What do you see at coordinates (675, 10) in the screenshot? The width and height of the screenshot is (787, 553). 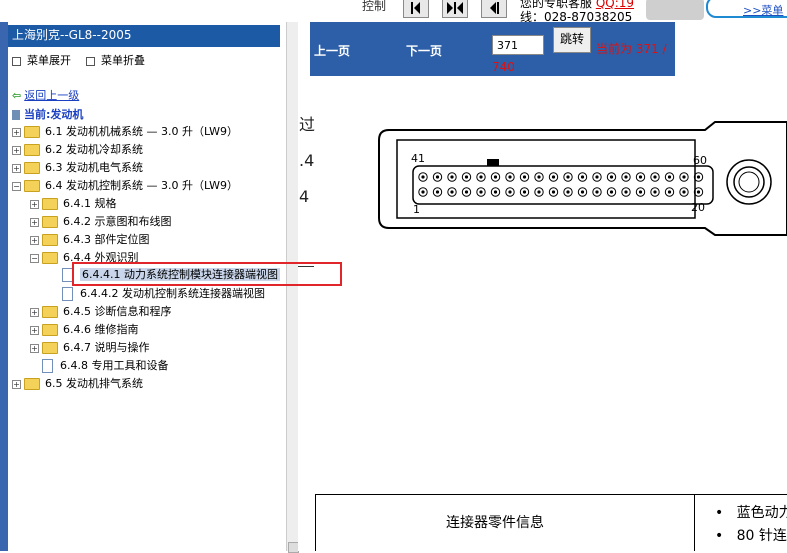 I see `mascot-image` at bounding box center [675, 10].